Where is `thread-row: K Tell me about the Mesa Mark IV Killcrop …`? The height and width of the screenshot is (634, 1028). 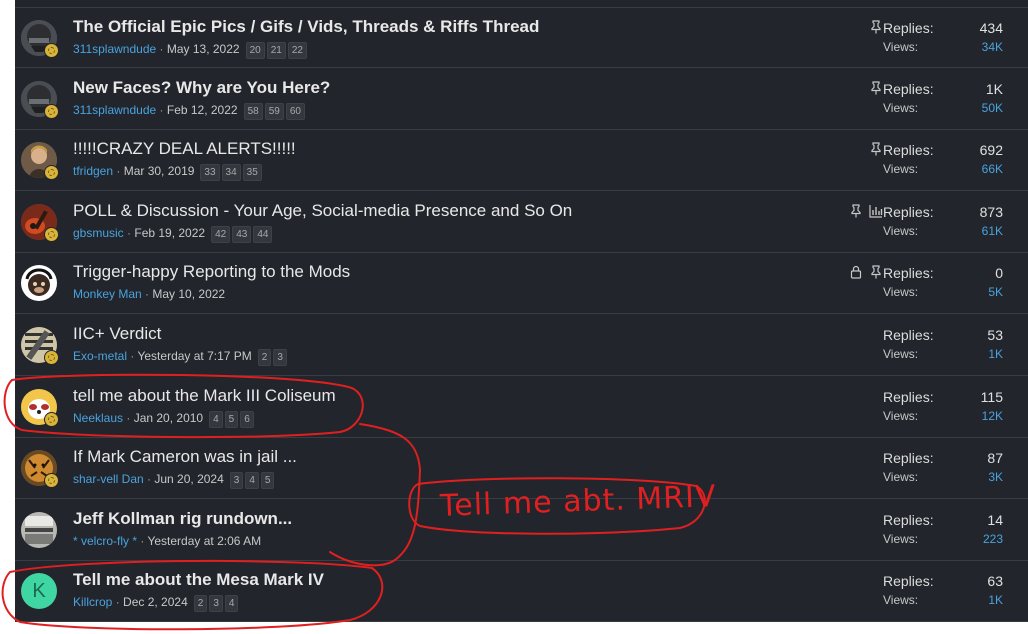 thread-row: K Tell me about the Mesa Mark IV Killcrop … is located at coordinates (521, 592).